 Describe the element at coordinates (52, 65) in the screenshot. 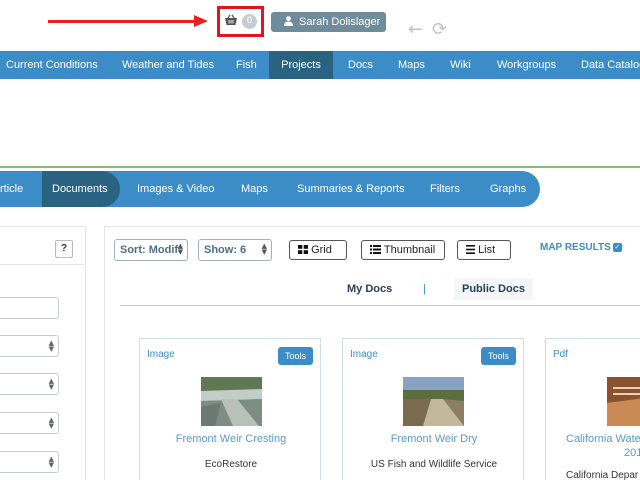

I see `nav-current-conditions: Current Conditions` at that location.